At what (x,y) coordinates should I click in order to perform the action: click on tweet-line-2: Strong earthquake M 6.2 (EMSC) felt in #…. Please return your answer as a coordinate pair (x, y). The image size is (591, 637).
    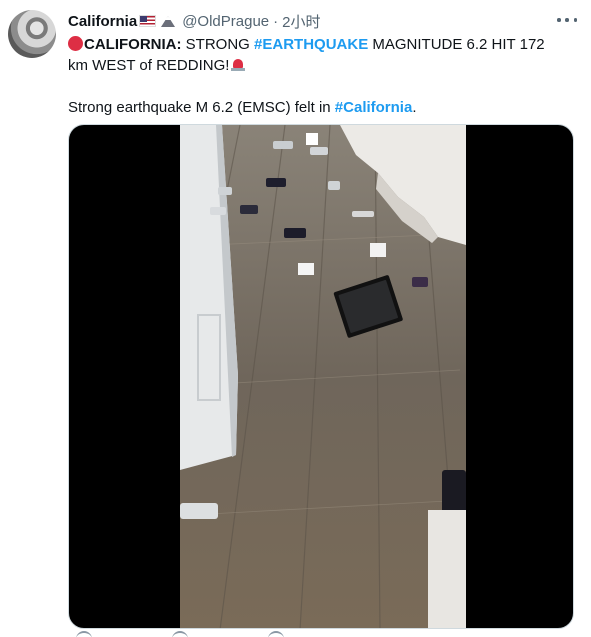
    Looking at the image, I should click on (318, 107).